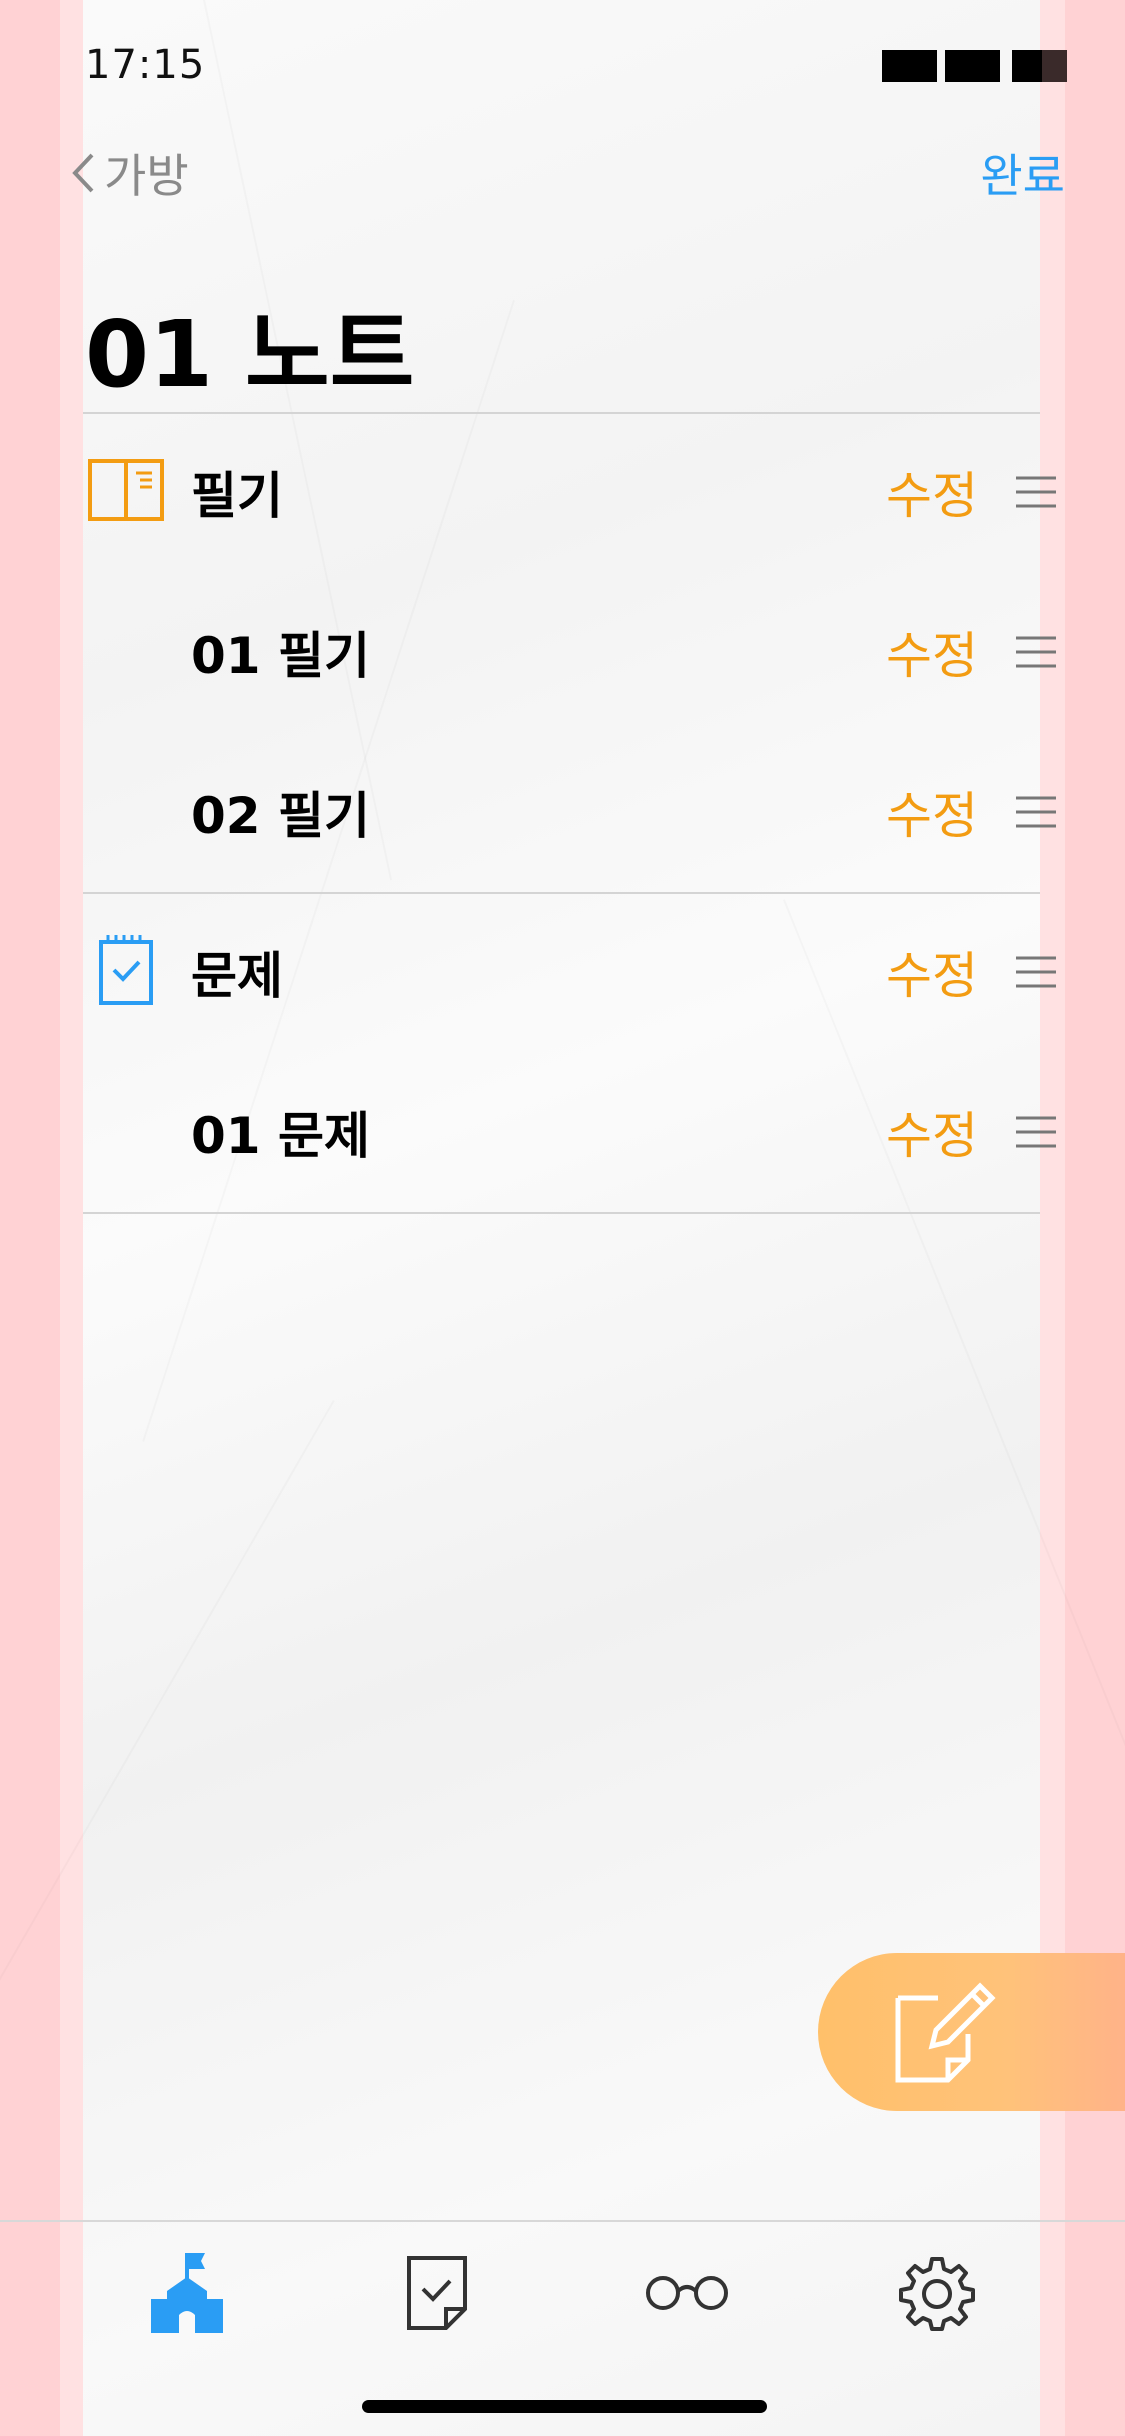  I want to click on section-title: 필기, so click(237, 496).